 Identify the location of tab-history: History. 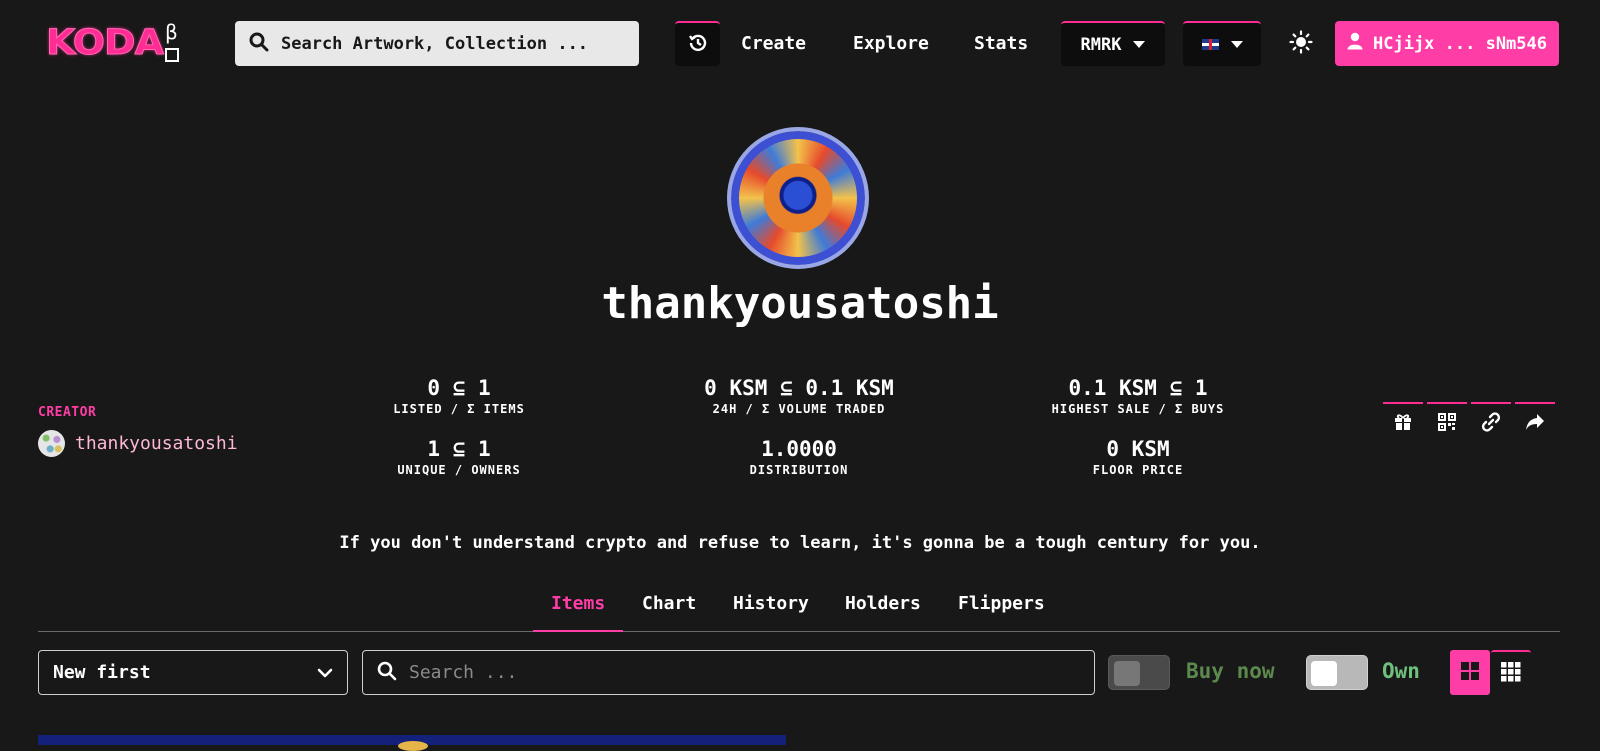
(771, 612).